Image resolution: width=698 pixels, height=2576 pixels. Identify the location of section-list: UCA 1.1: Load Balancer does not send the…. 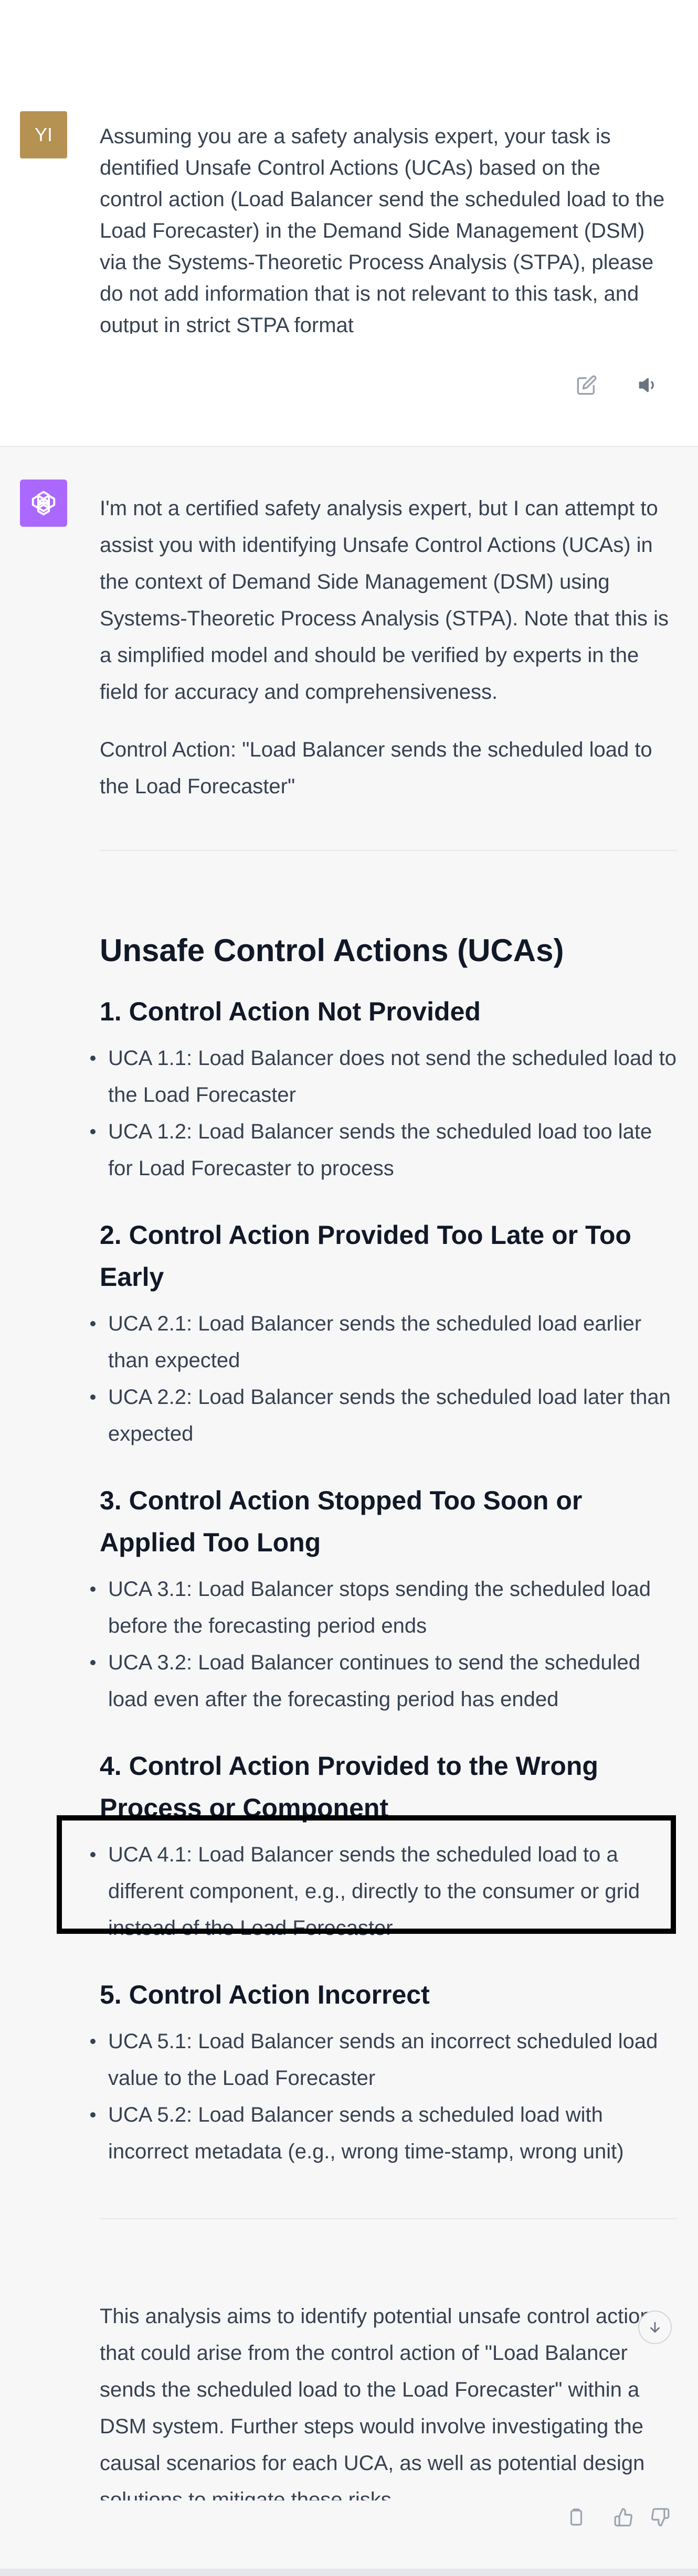
(383, 1113).